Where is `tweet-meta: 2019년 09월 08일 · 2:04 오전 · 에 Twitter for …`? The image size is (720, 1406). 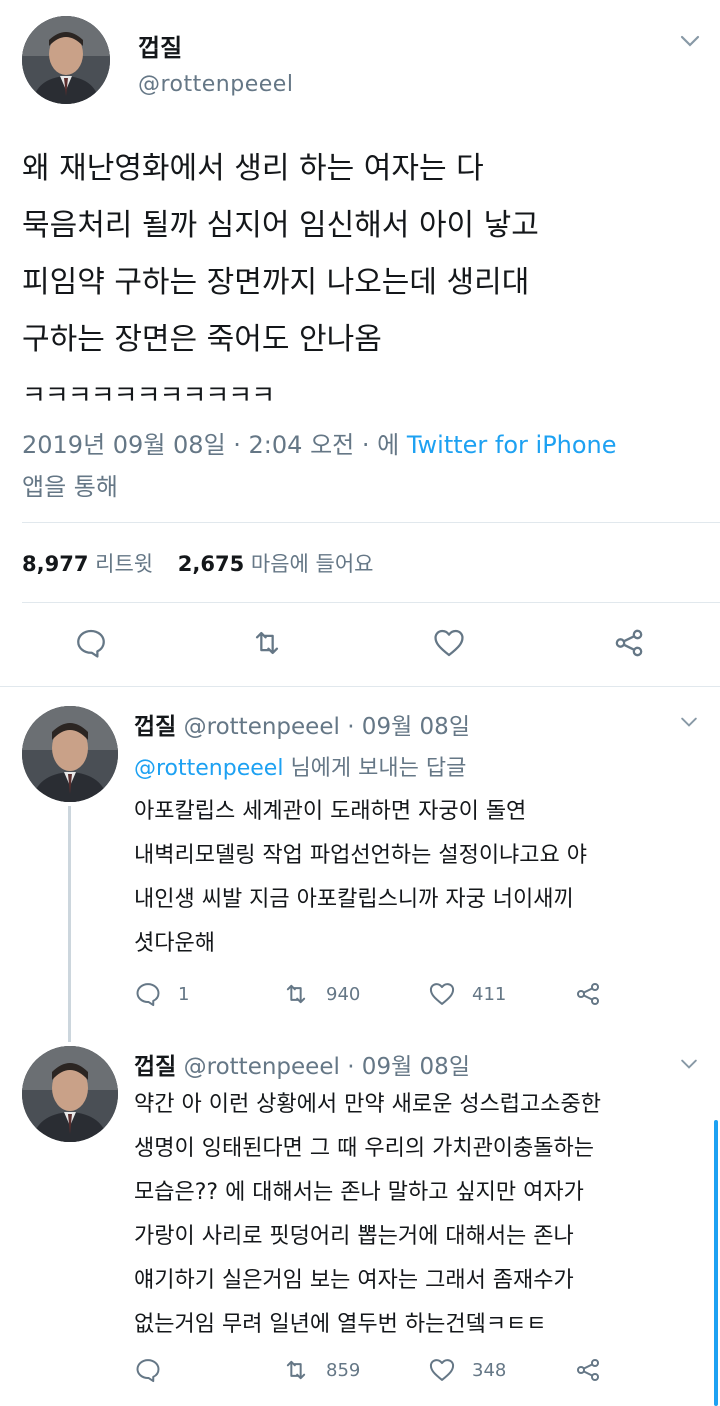 tweet-meta: 2019년 09월 08일 · 2:04 오전 · 에 Twitter for … is located at coordinates (362, 466).